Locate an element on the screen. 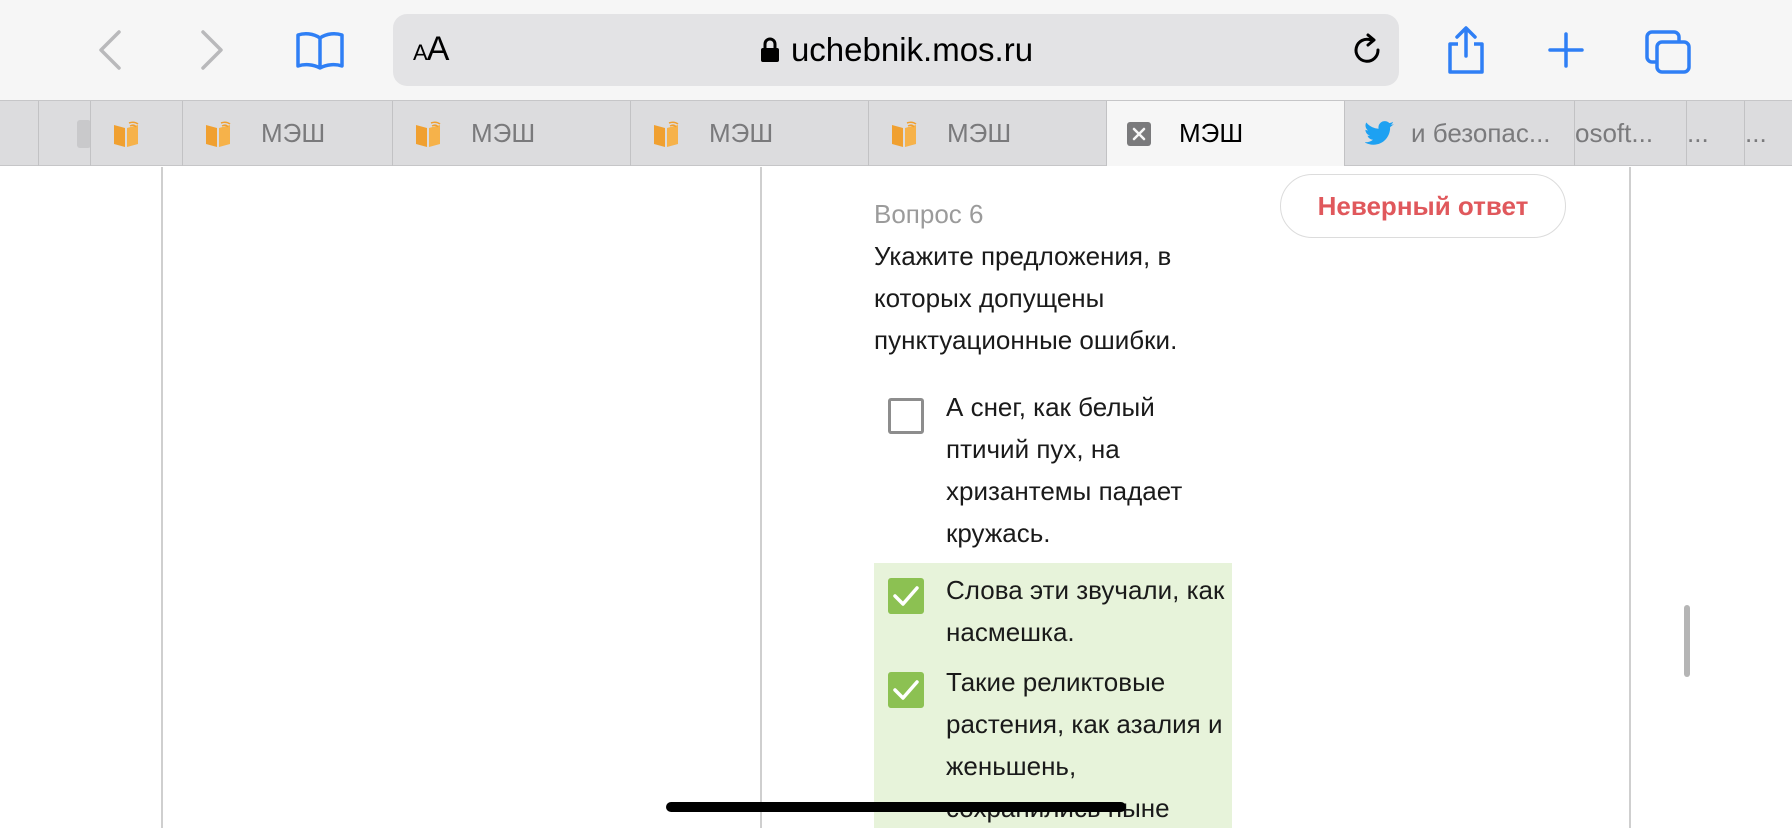 The height and width of the screenshot is (828, 1792). question-number: Вопрос 6 is located at coordinates (929, 214).